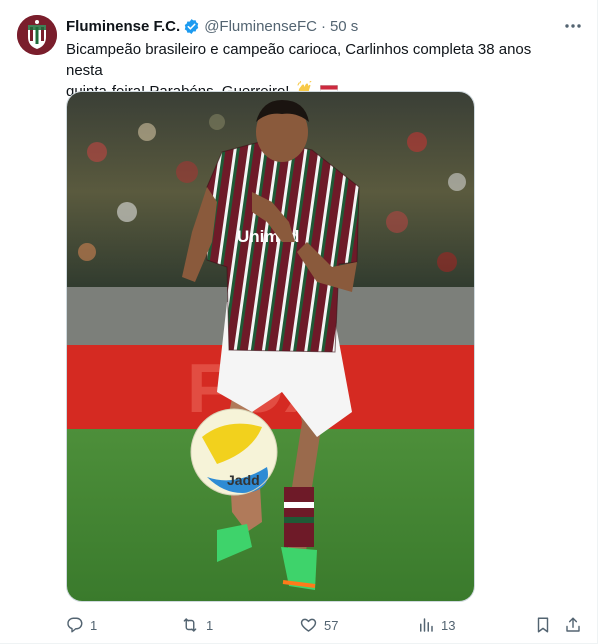  I want to click on views-button: 13, so click(436, 625).